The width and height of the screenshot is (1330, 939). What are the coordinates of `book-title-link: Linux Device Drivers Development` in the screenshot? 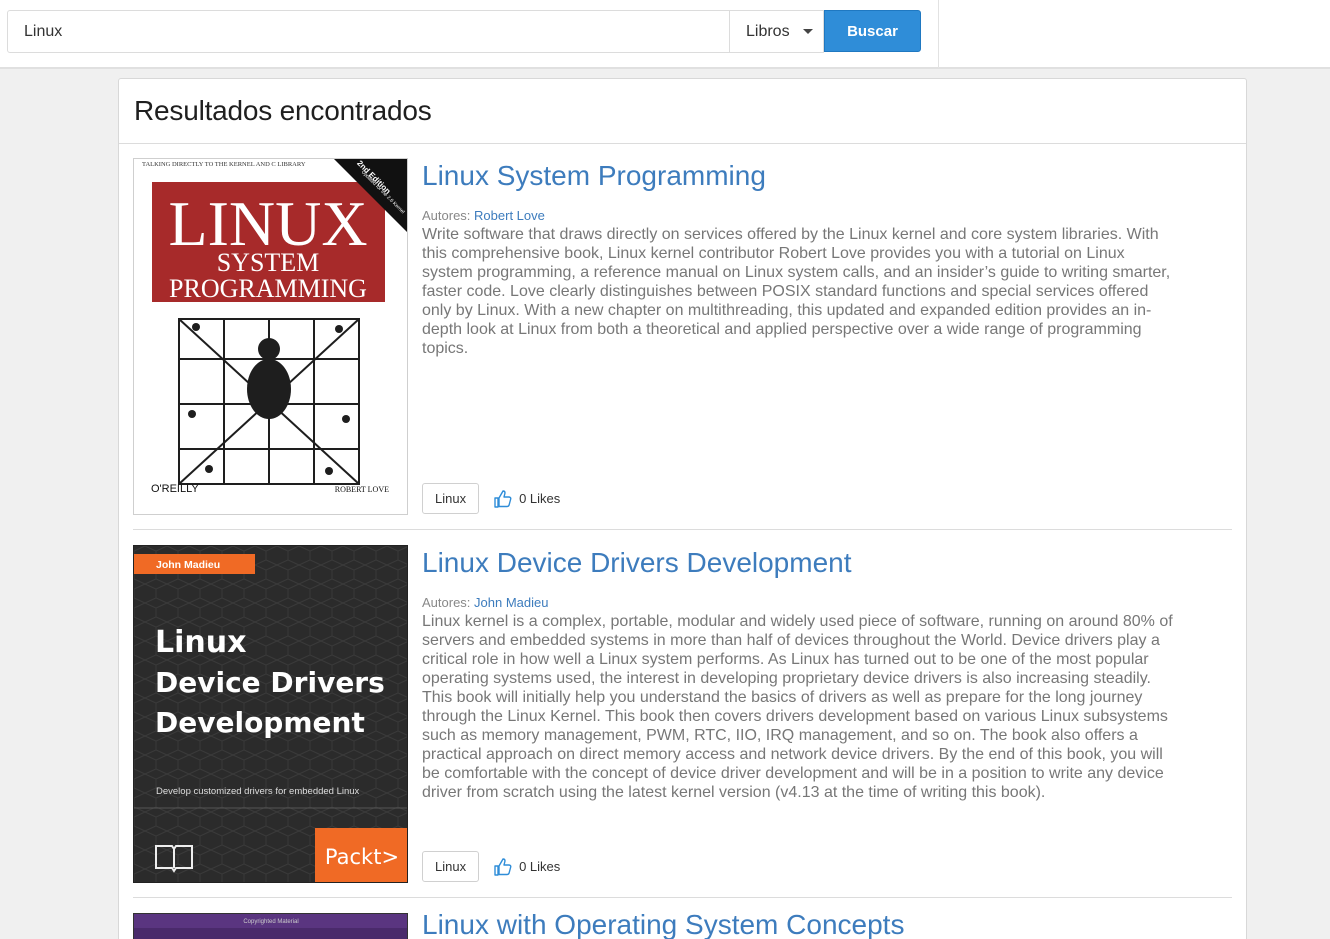 It's located at (802, 563).